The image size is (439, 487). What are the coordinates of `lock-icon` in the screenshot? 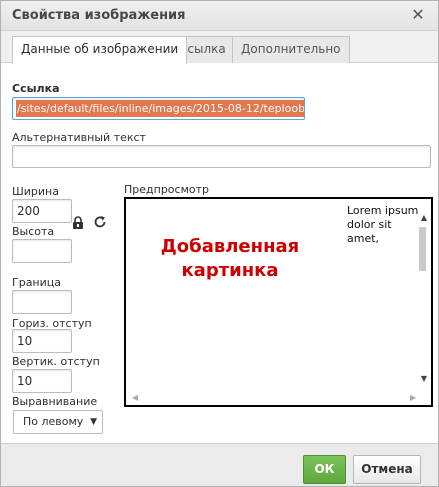 It's located at (78, 223).